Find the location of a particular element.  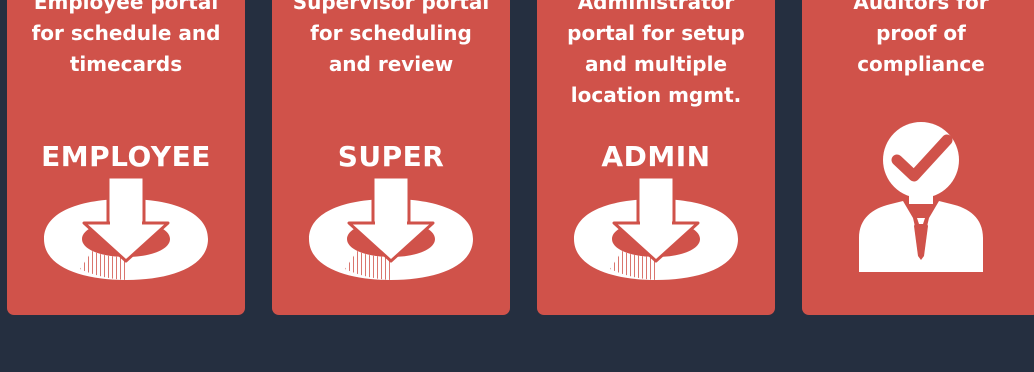

auditor-check-icon is located at coordinates (921, 197).